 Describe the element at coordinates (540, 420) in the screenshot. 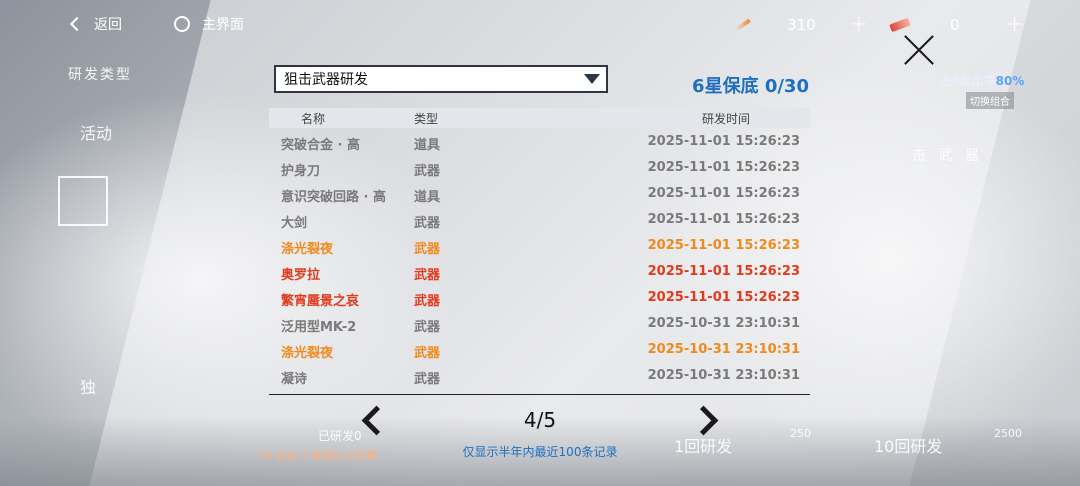

I see `page-indicator: 4/5` at that location.